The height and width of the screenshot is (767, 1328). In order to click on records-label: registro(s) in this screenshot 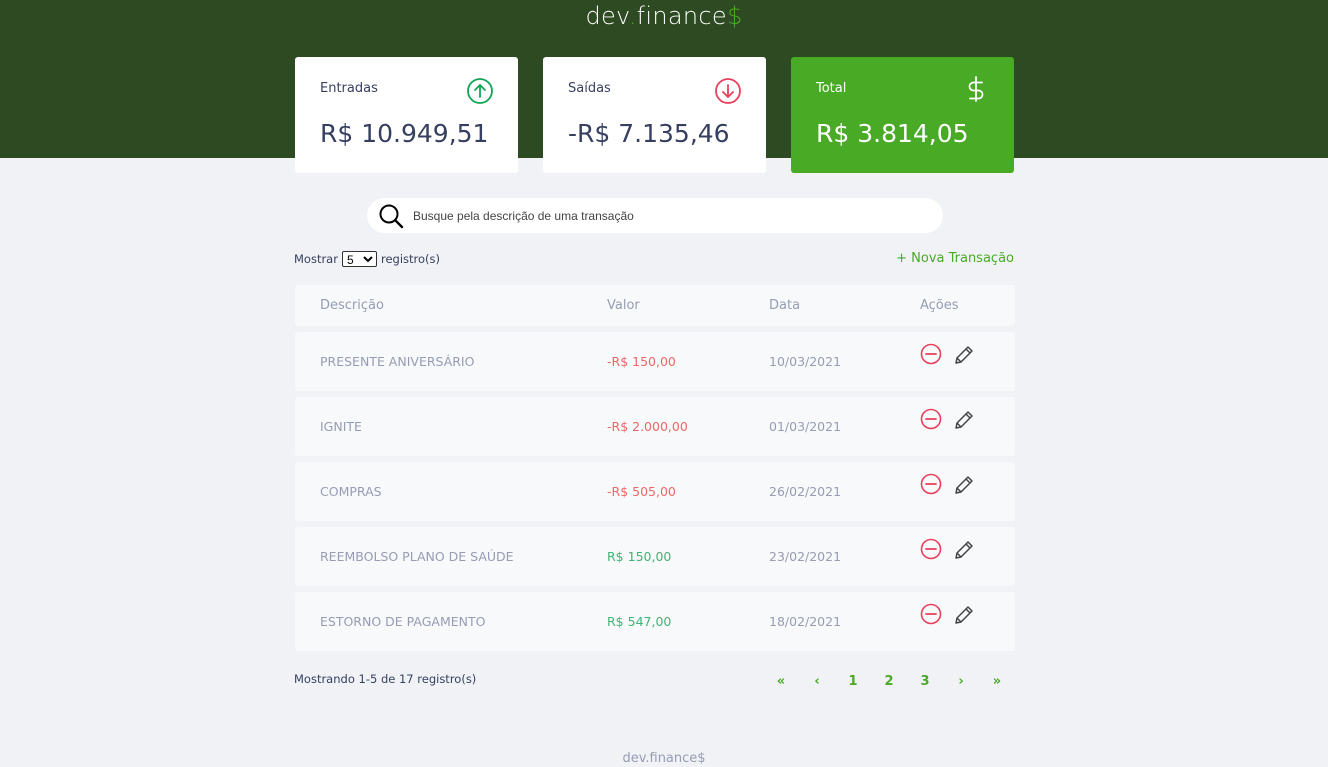, I will do `click(410, 259)`.